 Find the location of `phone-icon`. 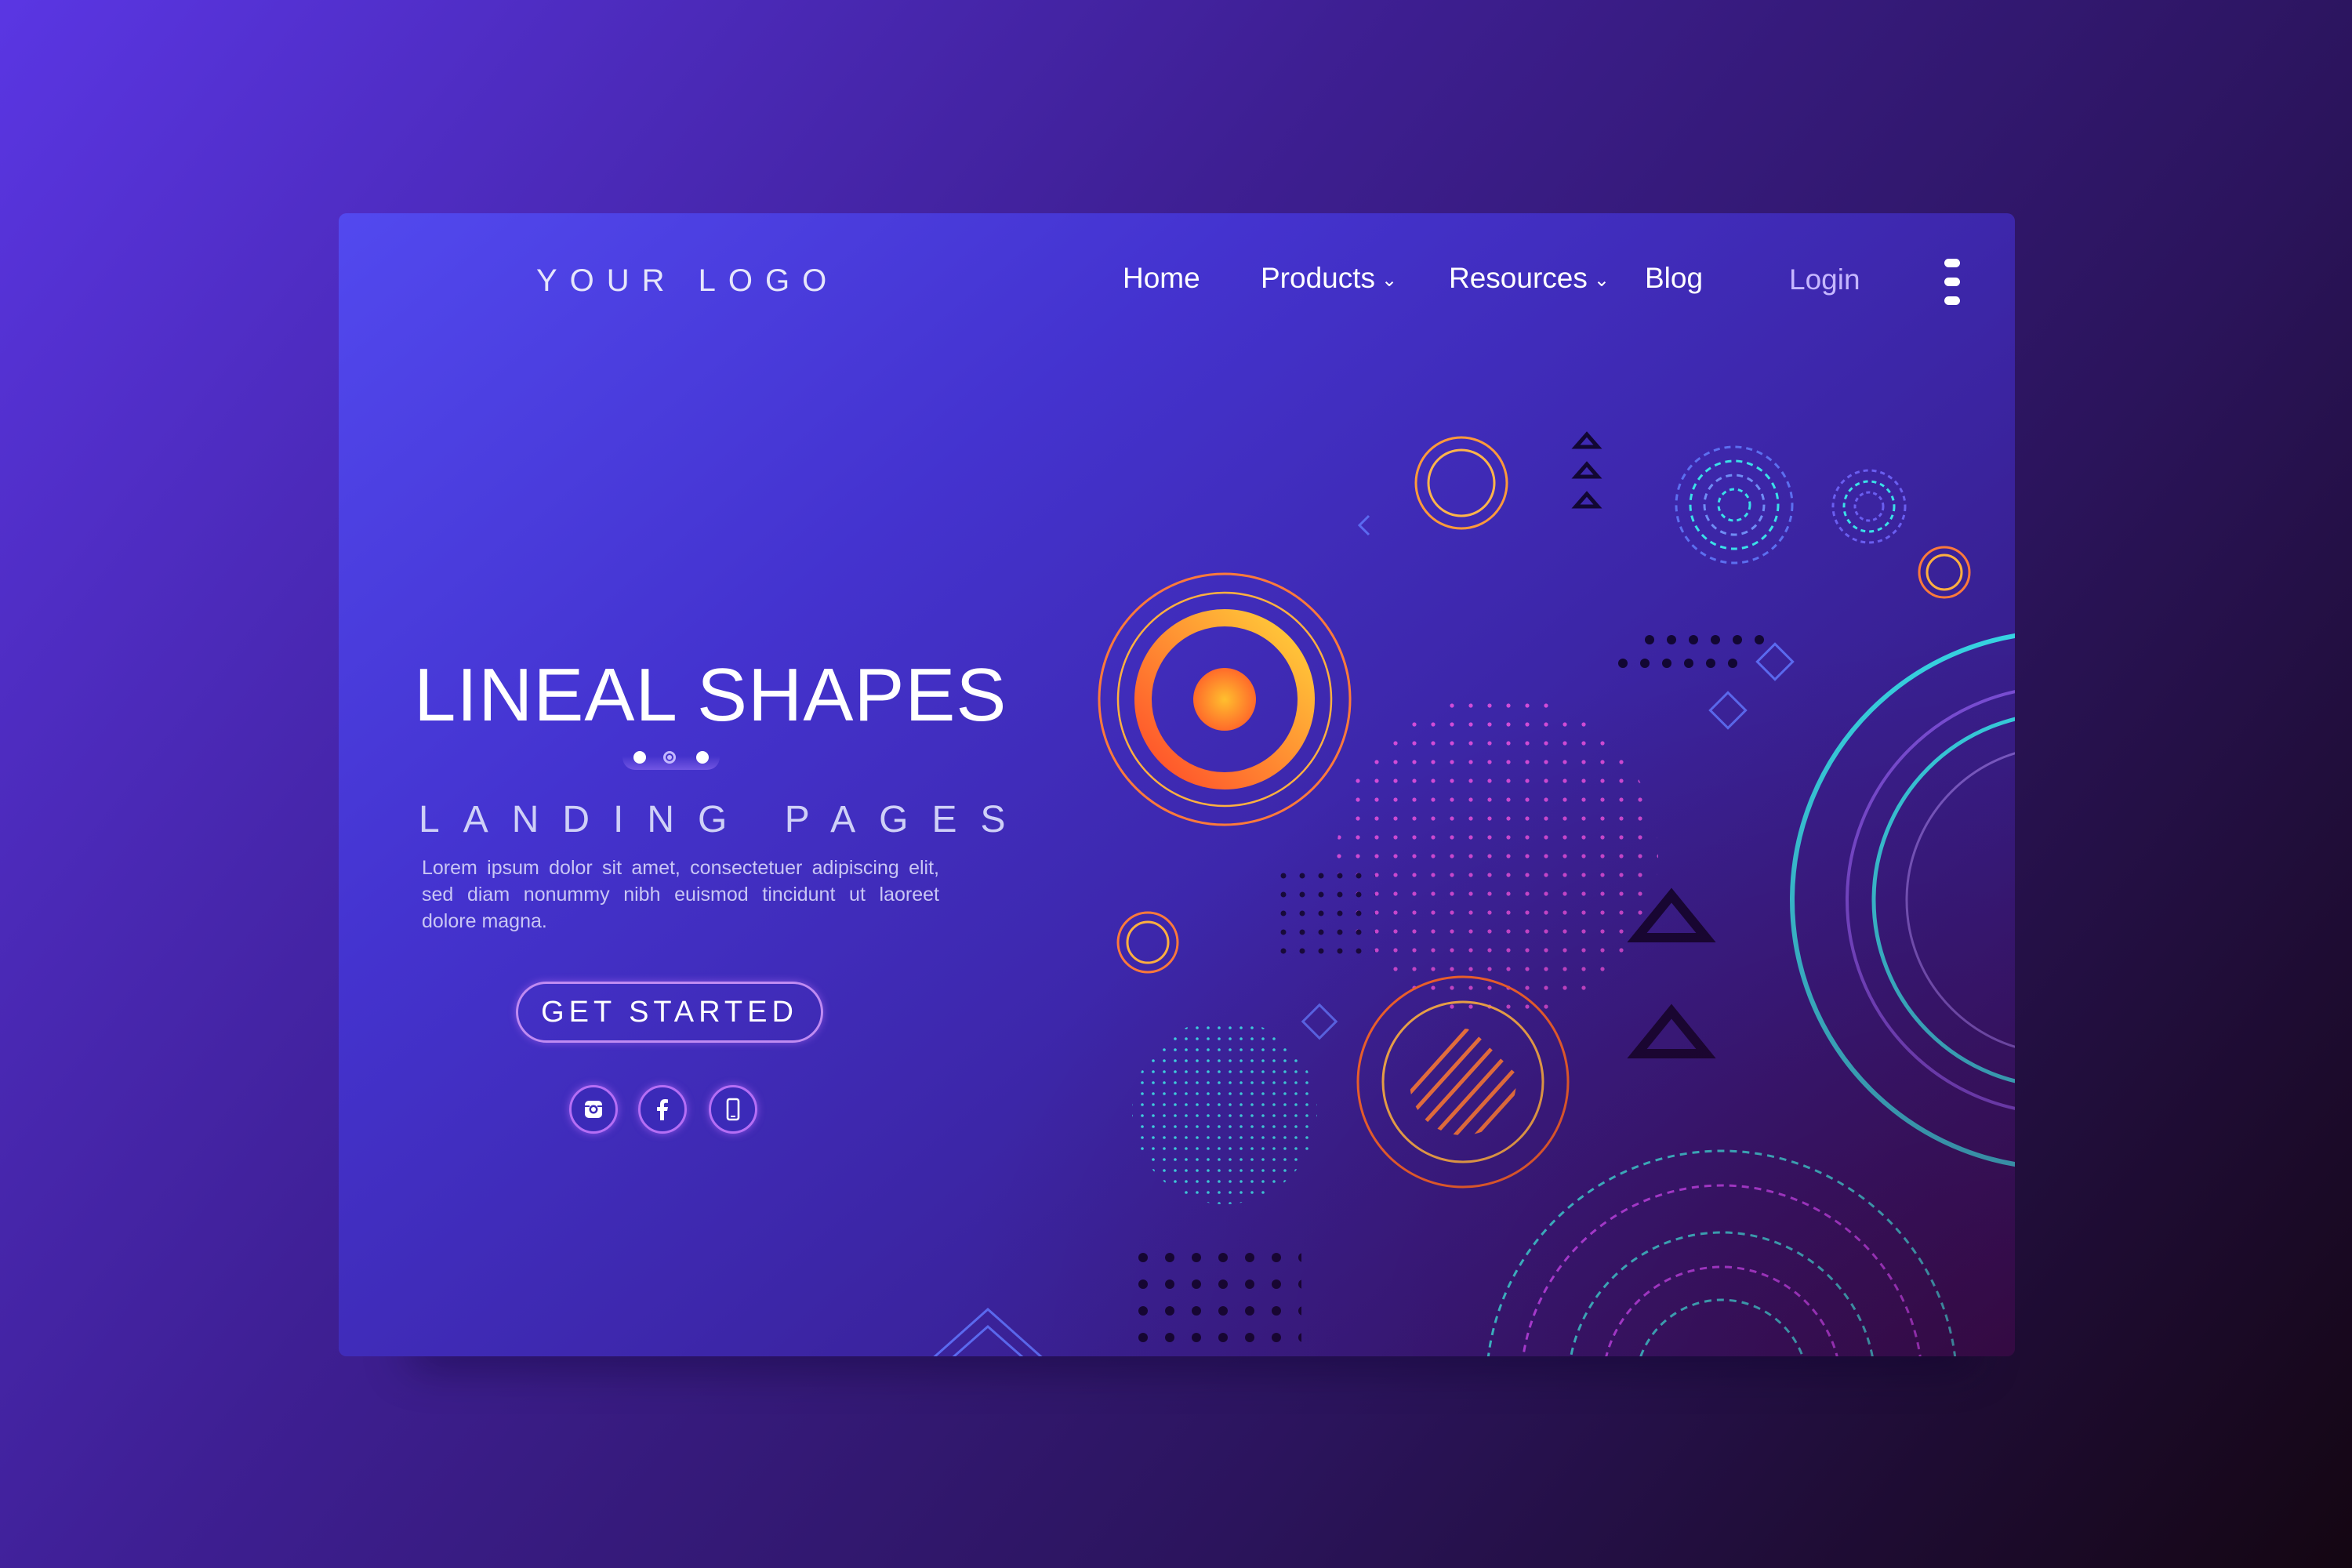

phone-icon is located at coordinates (733, 1109).